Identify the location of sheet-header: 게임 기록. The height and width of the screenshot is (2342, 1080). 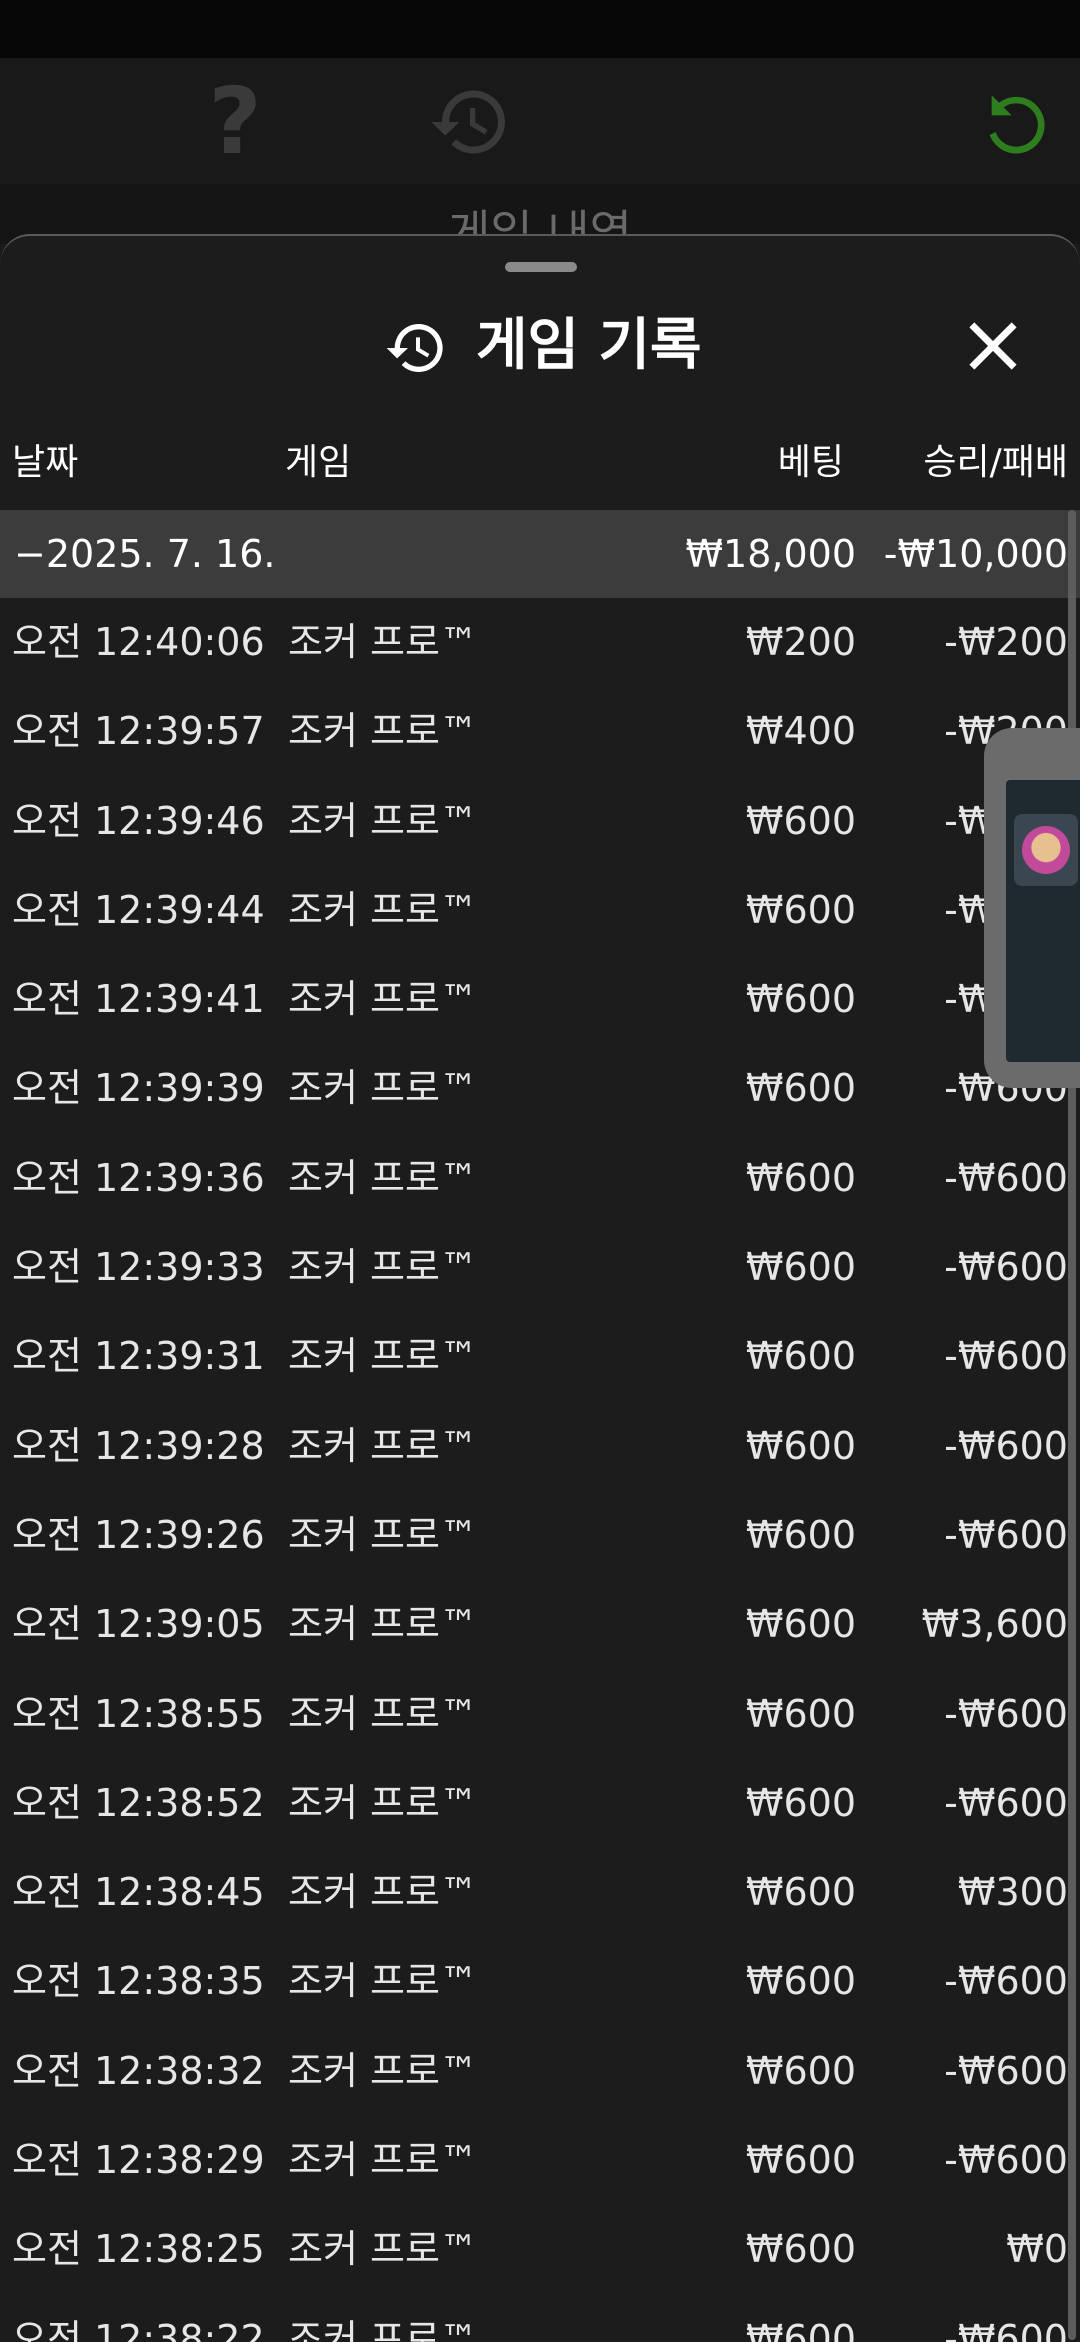
(540, 346).